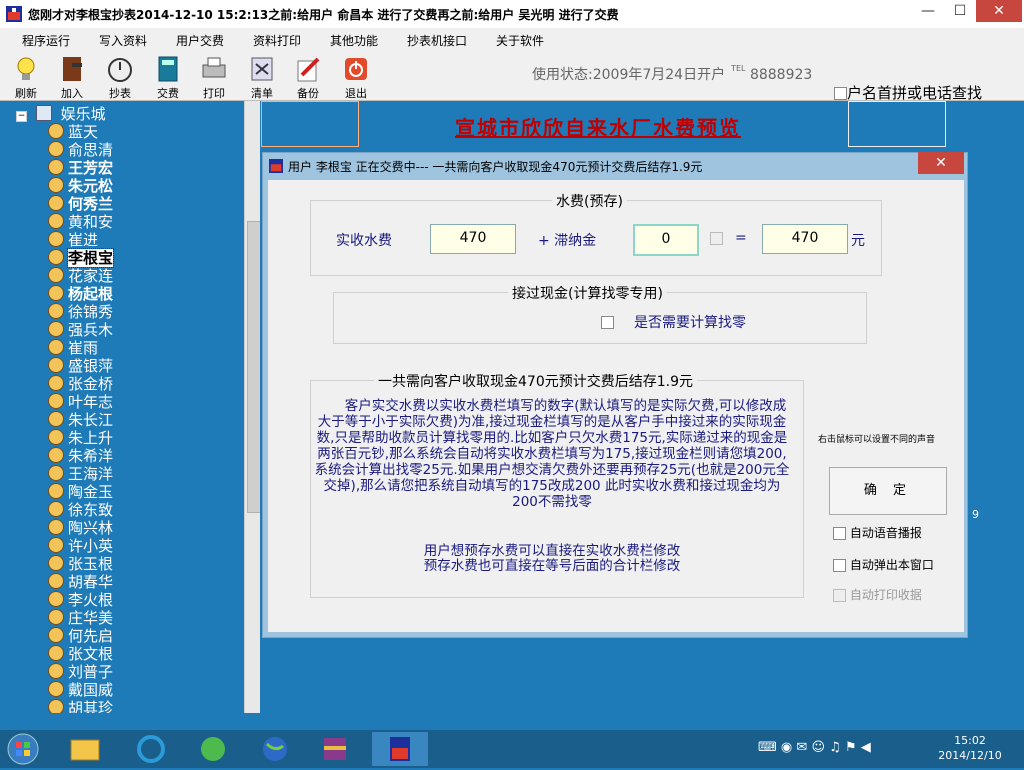 This screenshot has width=1024, height=770. I want to click on keyboard-icon: ⌨, so click(767, 747).